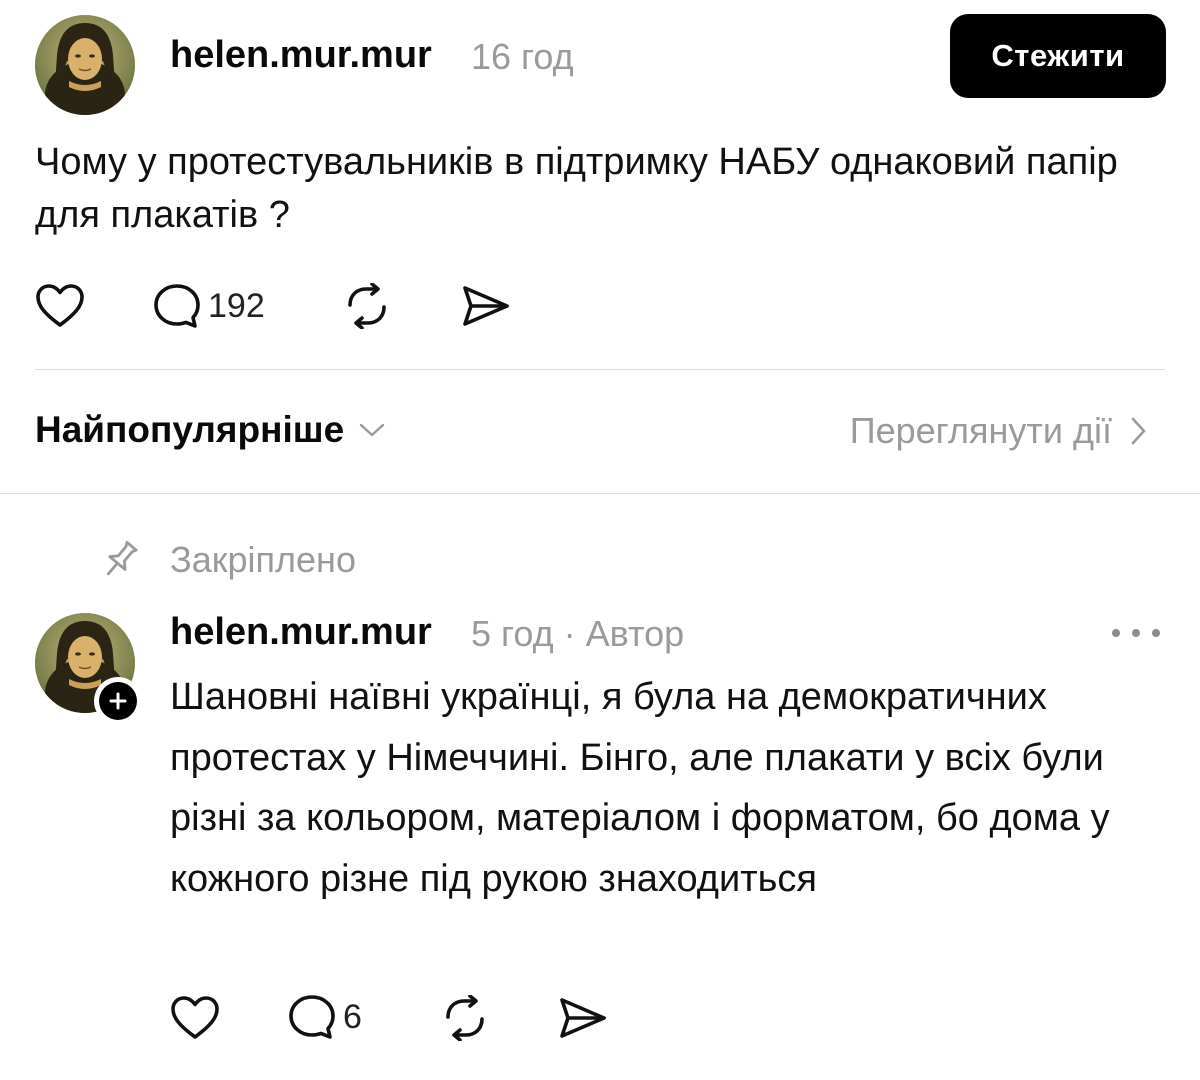 This screenshot has height=1080, width=1200. I want to click on share-button, so click(485, 306).